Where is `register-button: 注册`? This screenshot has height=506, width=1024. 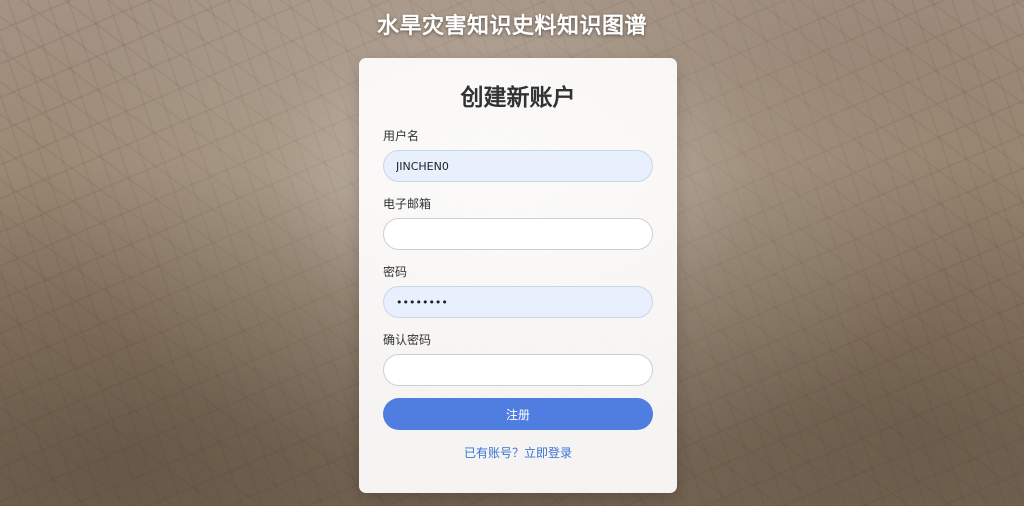 register-button: 注册 is located at coordinates (518, 414).